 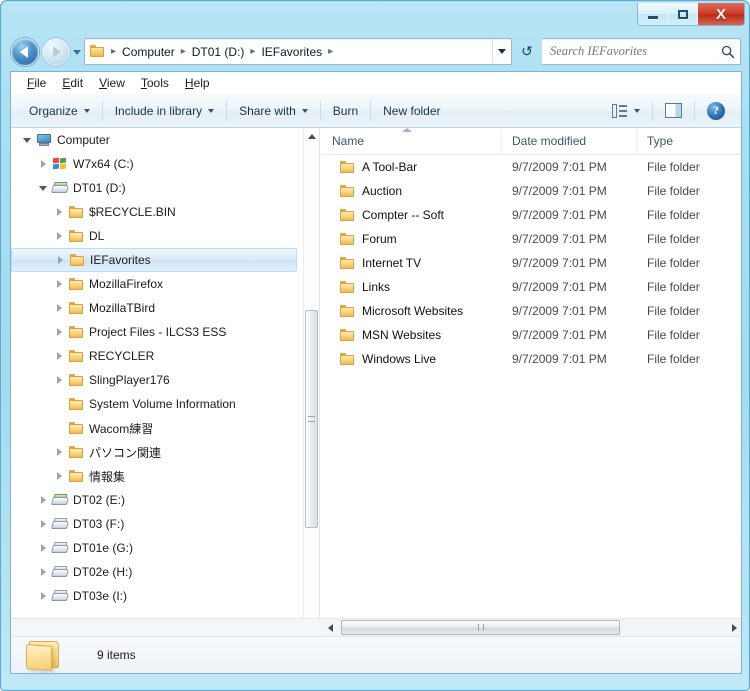 I want to click on drive-icon, so click(x=59, y=548).